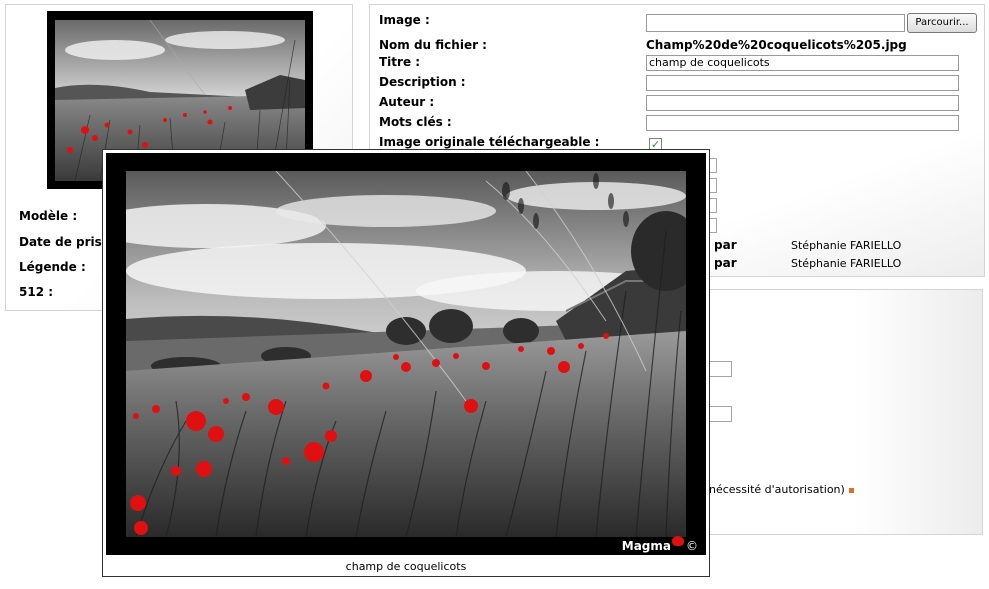 Image resolution: width=989 pixels, height=589 pixels. I want to click on legend-label: Légende :, so click(52, 267).